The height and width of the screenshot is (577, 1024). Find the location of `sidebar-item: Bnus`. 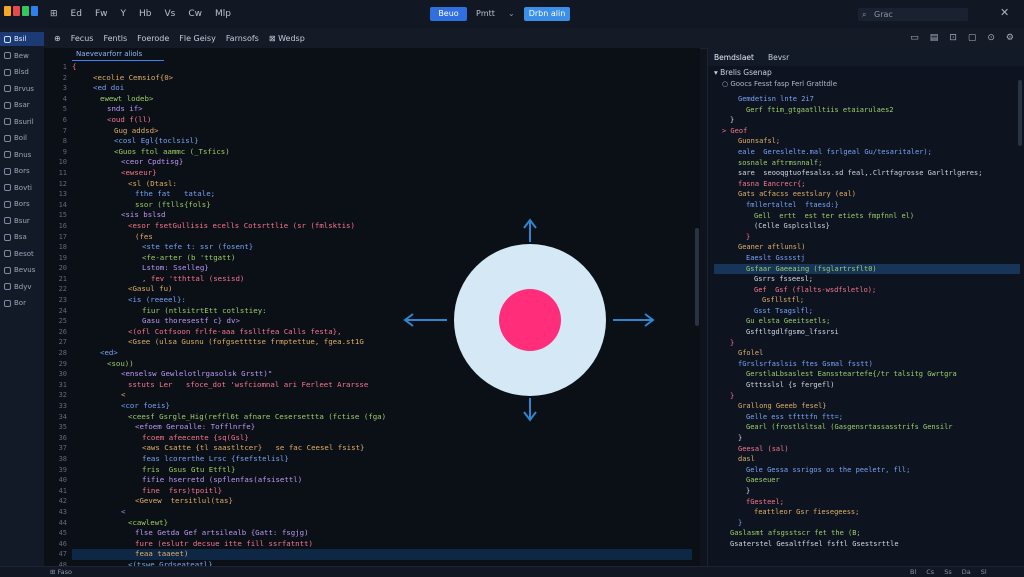

sidebar-item: Bnus is located at coordinates (22, 155).